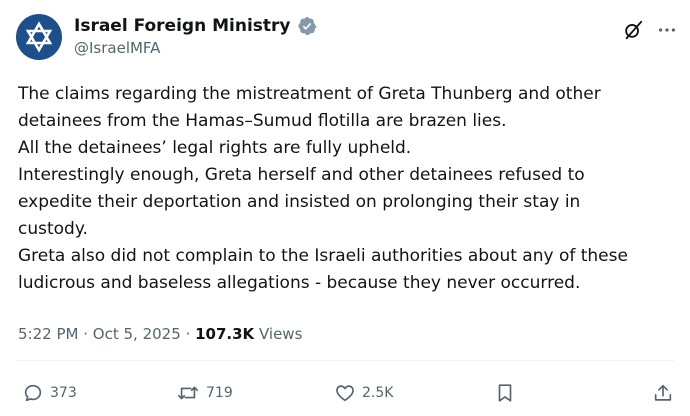 The height and width of the screenshot is (416, 690). I want to click on reply-count: 373, so click(63, 393).